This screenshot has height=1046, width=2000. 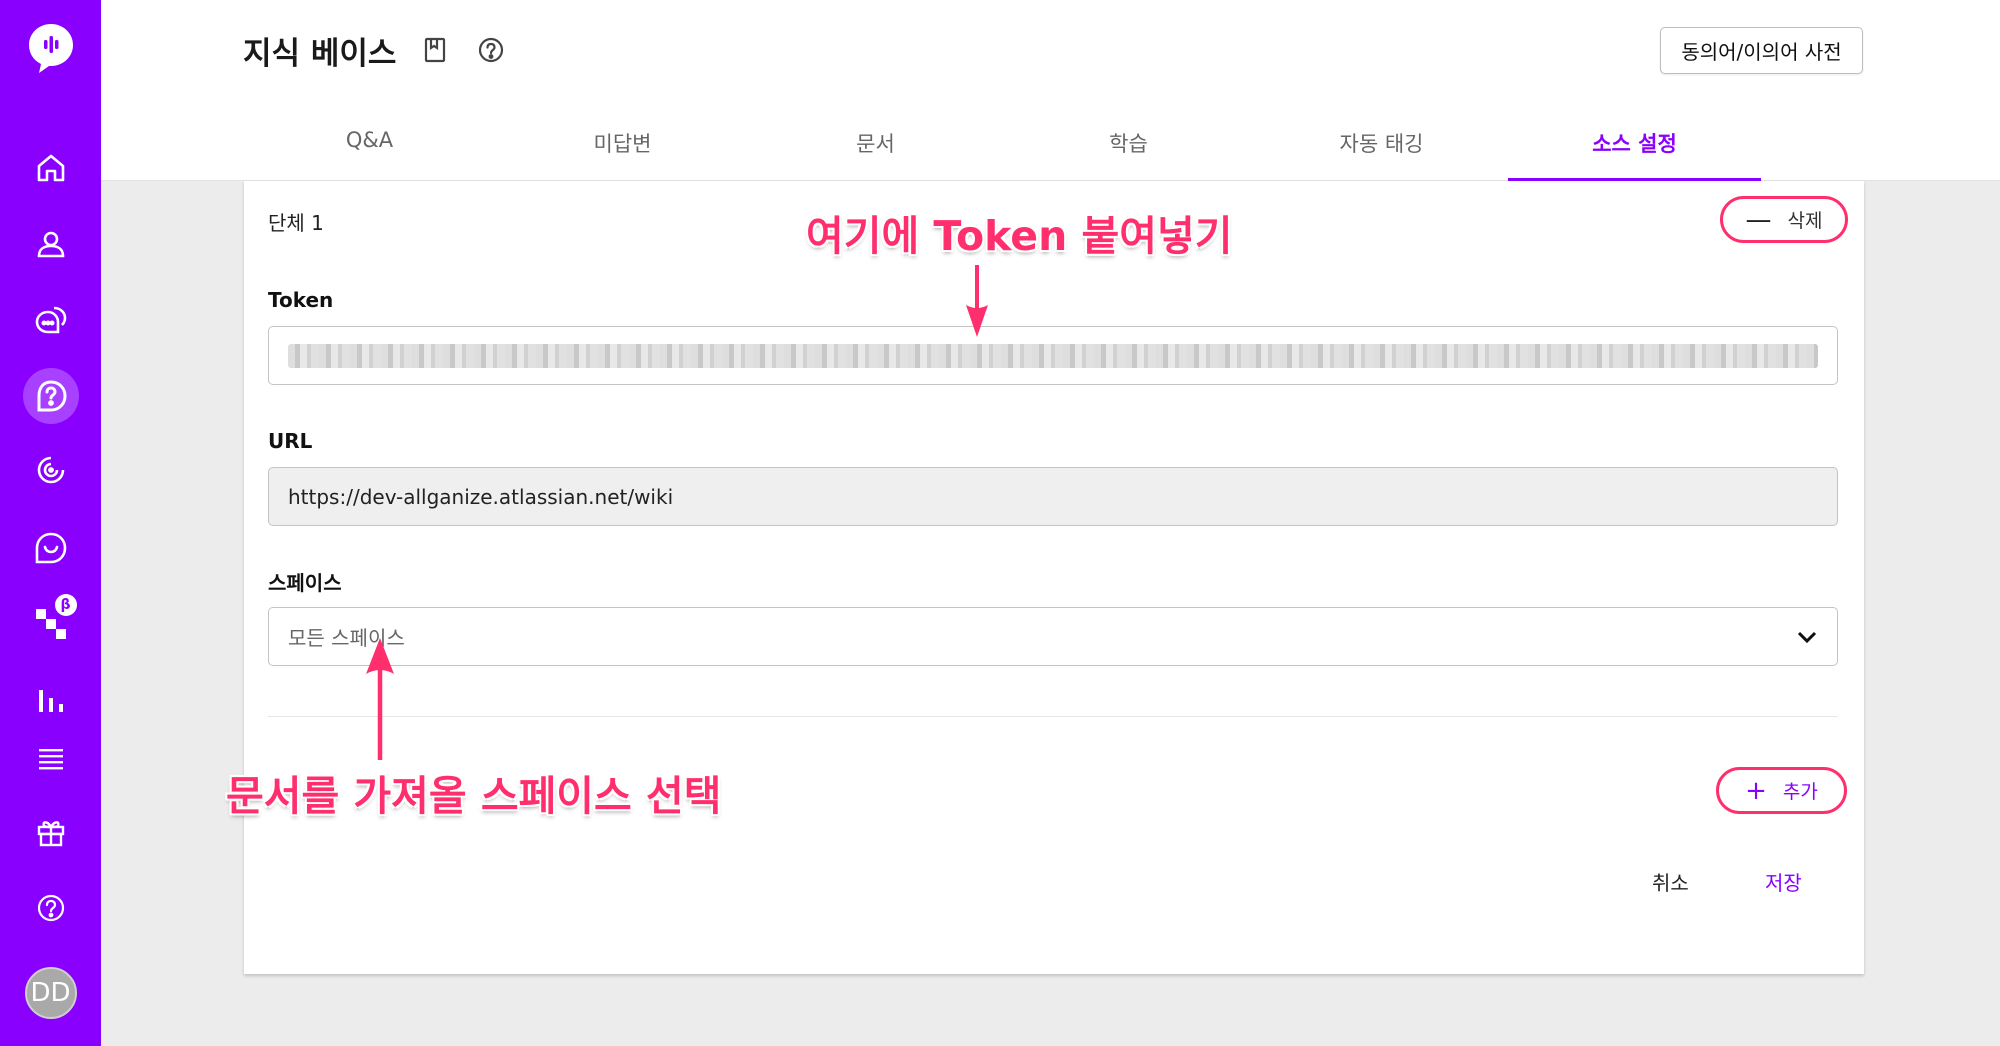 I want to click on token-annotation: 여기에 Token 붙여넣기, so click(x=1019, y=236).